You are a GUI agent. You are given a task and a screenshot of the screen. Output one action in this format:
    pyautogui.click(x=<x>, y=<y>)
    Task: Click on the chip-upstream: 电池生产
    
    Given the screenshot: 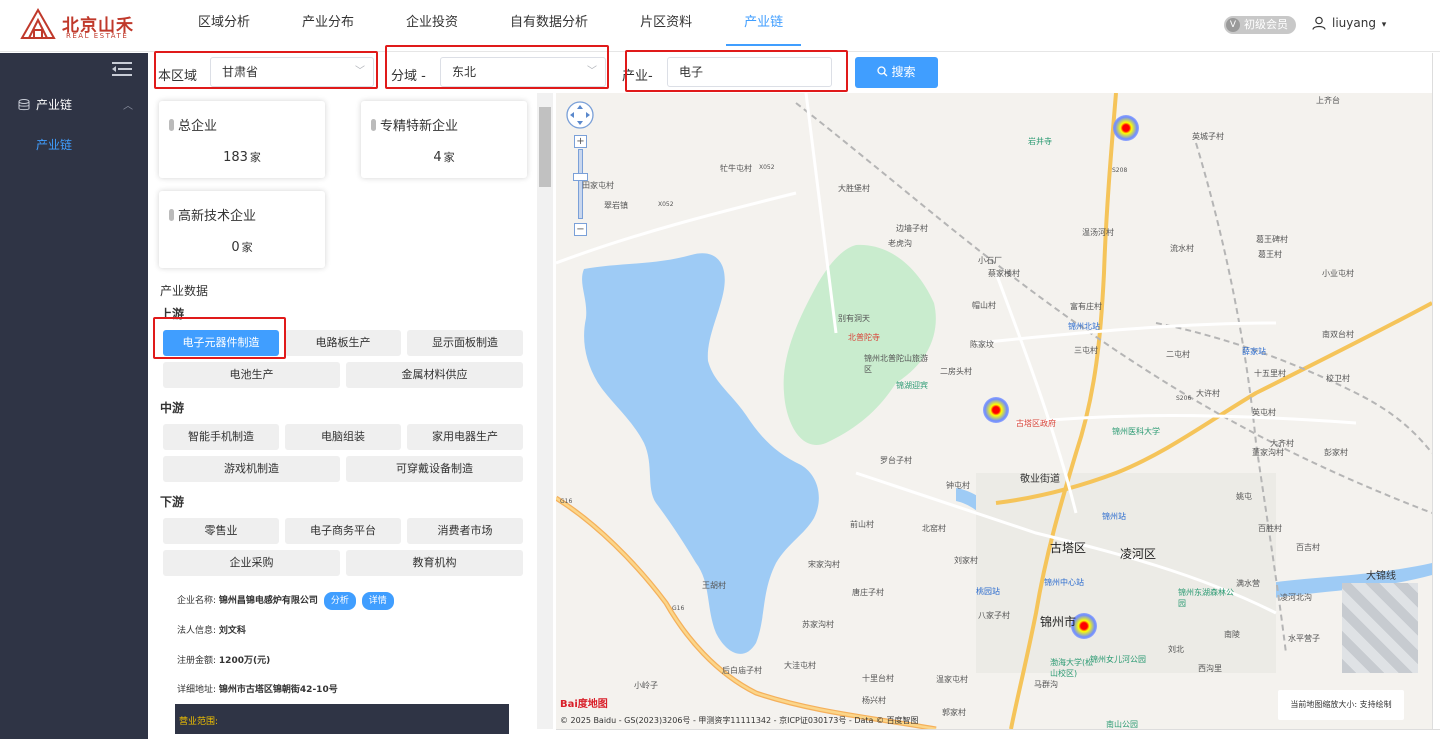 What is the action you would take?
    pyautogui.click(x=251, y=375)
    